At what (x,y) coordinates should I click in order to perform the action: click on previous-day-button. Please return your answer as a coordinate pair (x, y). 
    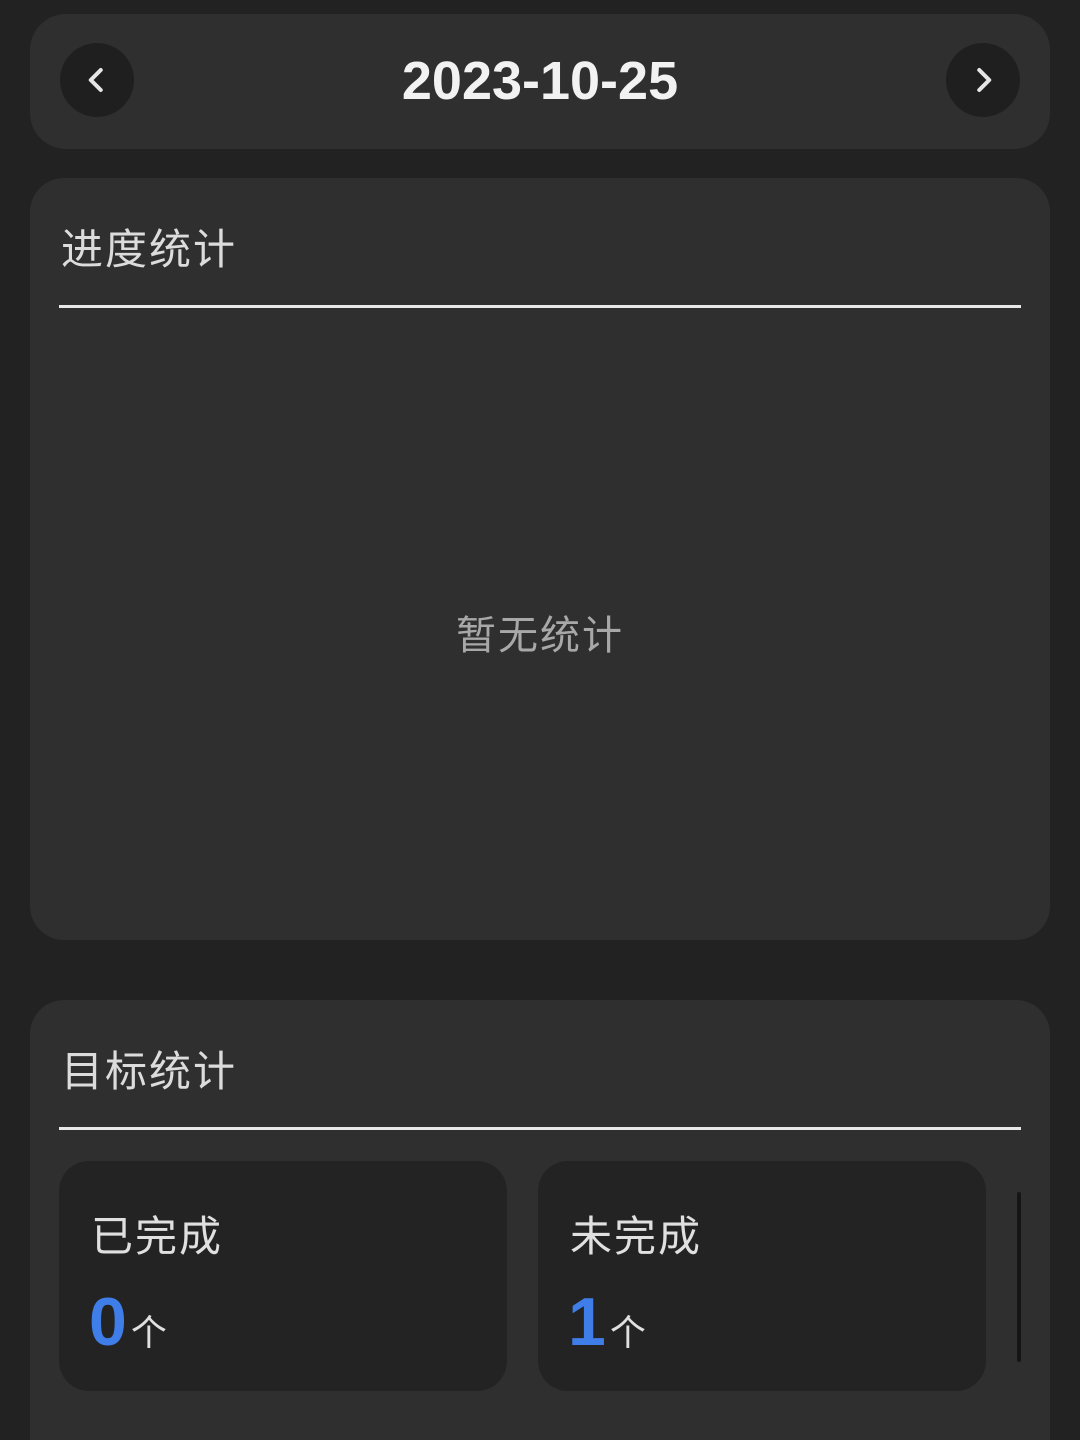
    Looking at the image, I should click on (97, 80).